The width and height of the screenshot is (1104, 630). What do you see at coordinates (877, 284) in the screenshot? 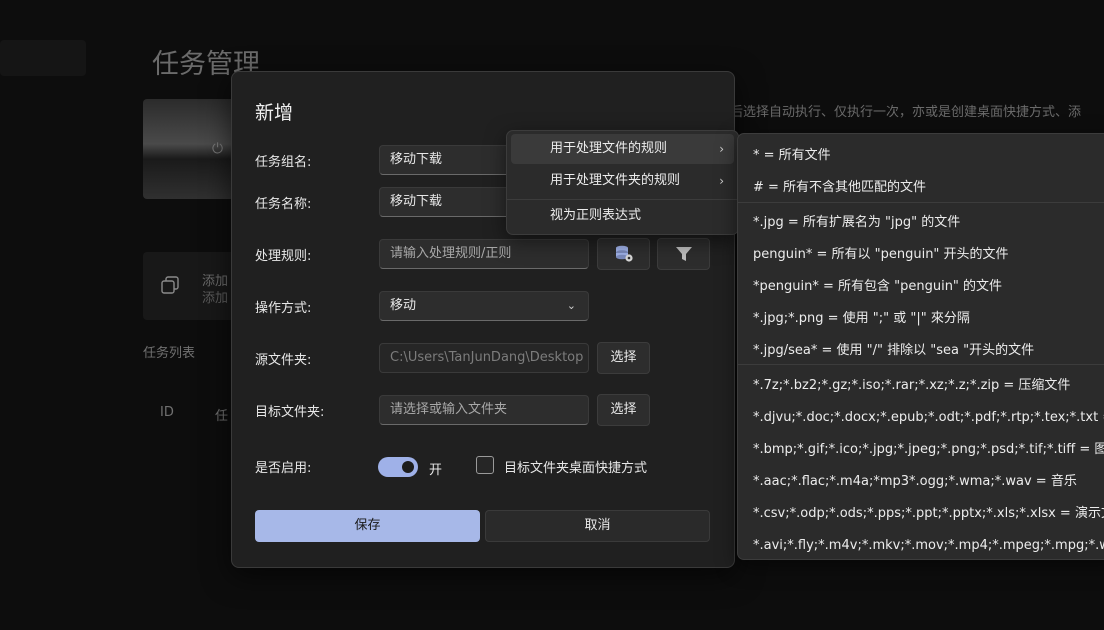
I see `submenu-item: *penguin* = 所有包含 "penguin" 的文件` at bounding box center [877, 284].